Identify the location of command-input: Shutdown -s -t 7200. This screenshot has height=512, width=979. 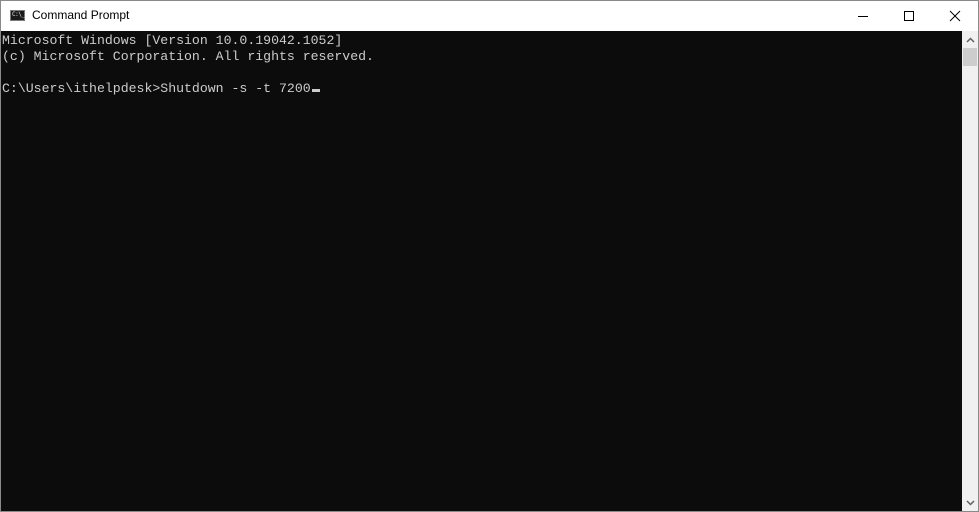
(235, 88).